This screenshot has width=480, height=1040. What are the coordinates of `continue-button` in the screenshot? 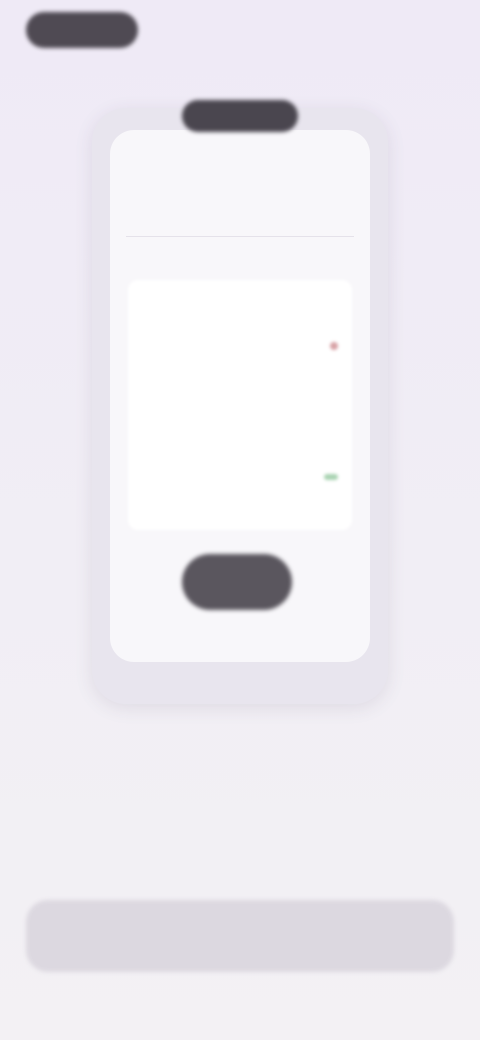 It's located at (240, 936).